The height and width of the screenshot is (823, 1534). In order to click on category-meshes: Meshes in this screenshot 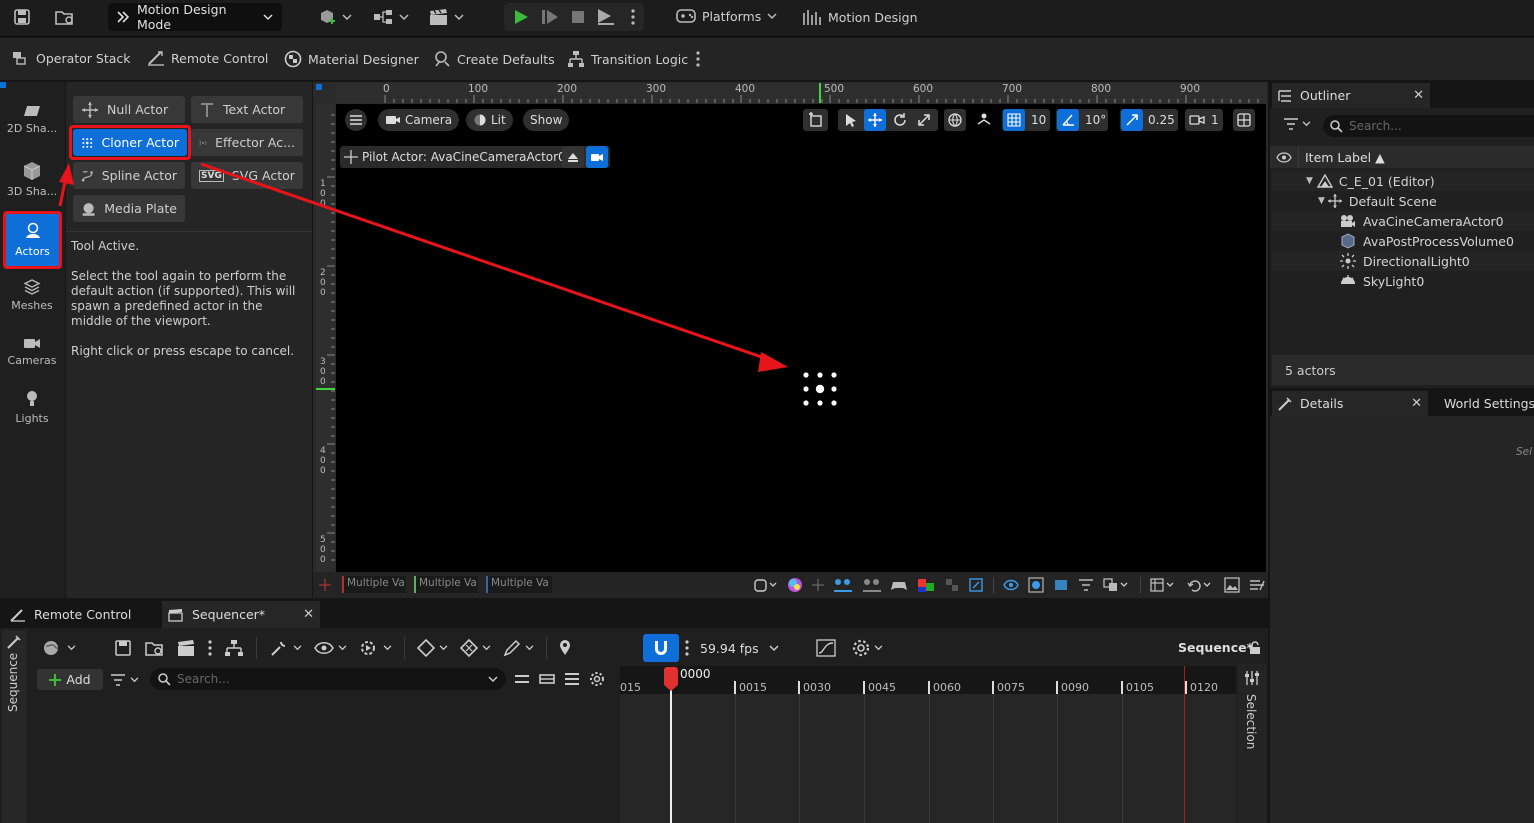, I will do `click(32, 295)`.